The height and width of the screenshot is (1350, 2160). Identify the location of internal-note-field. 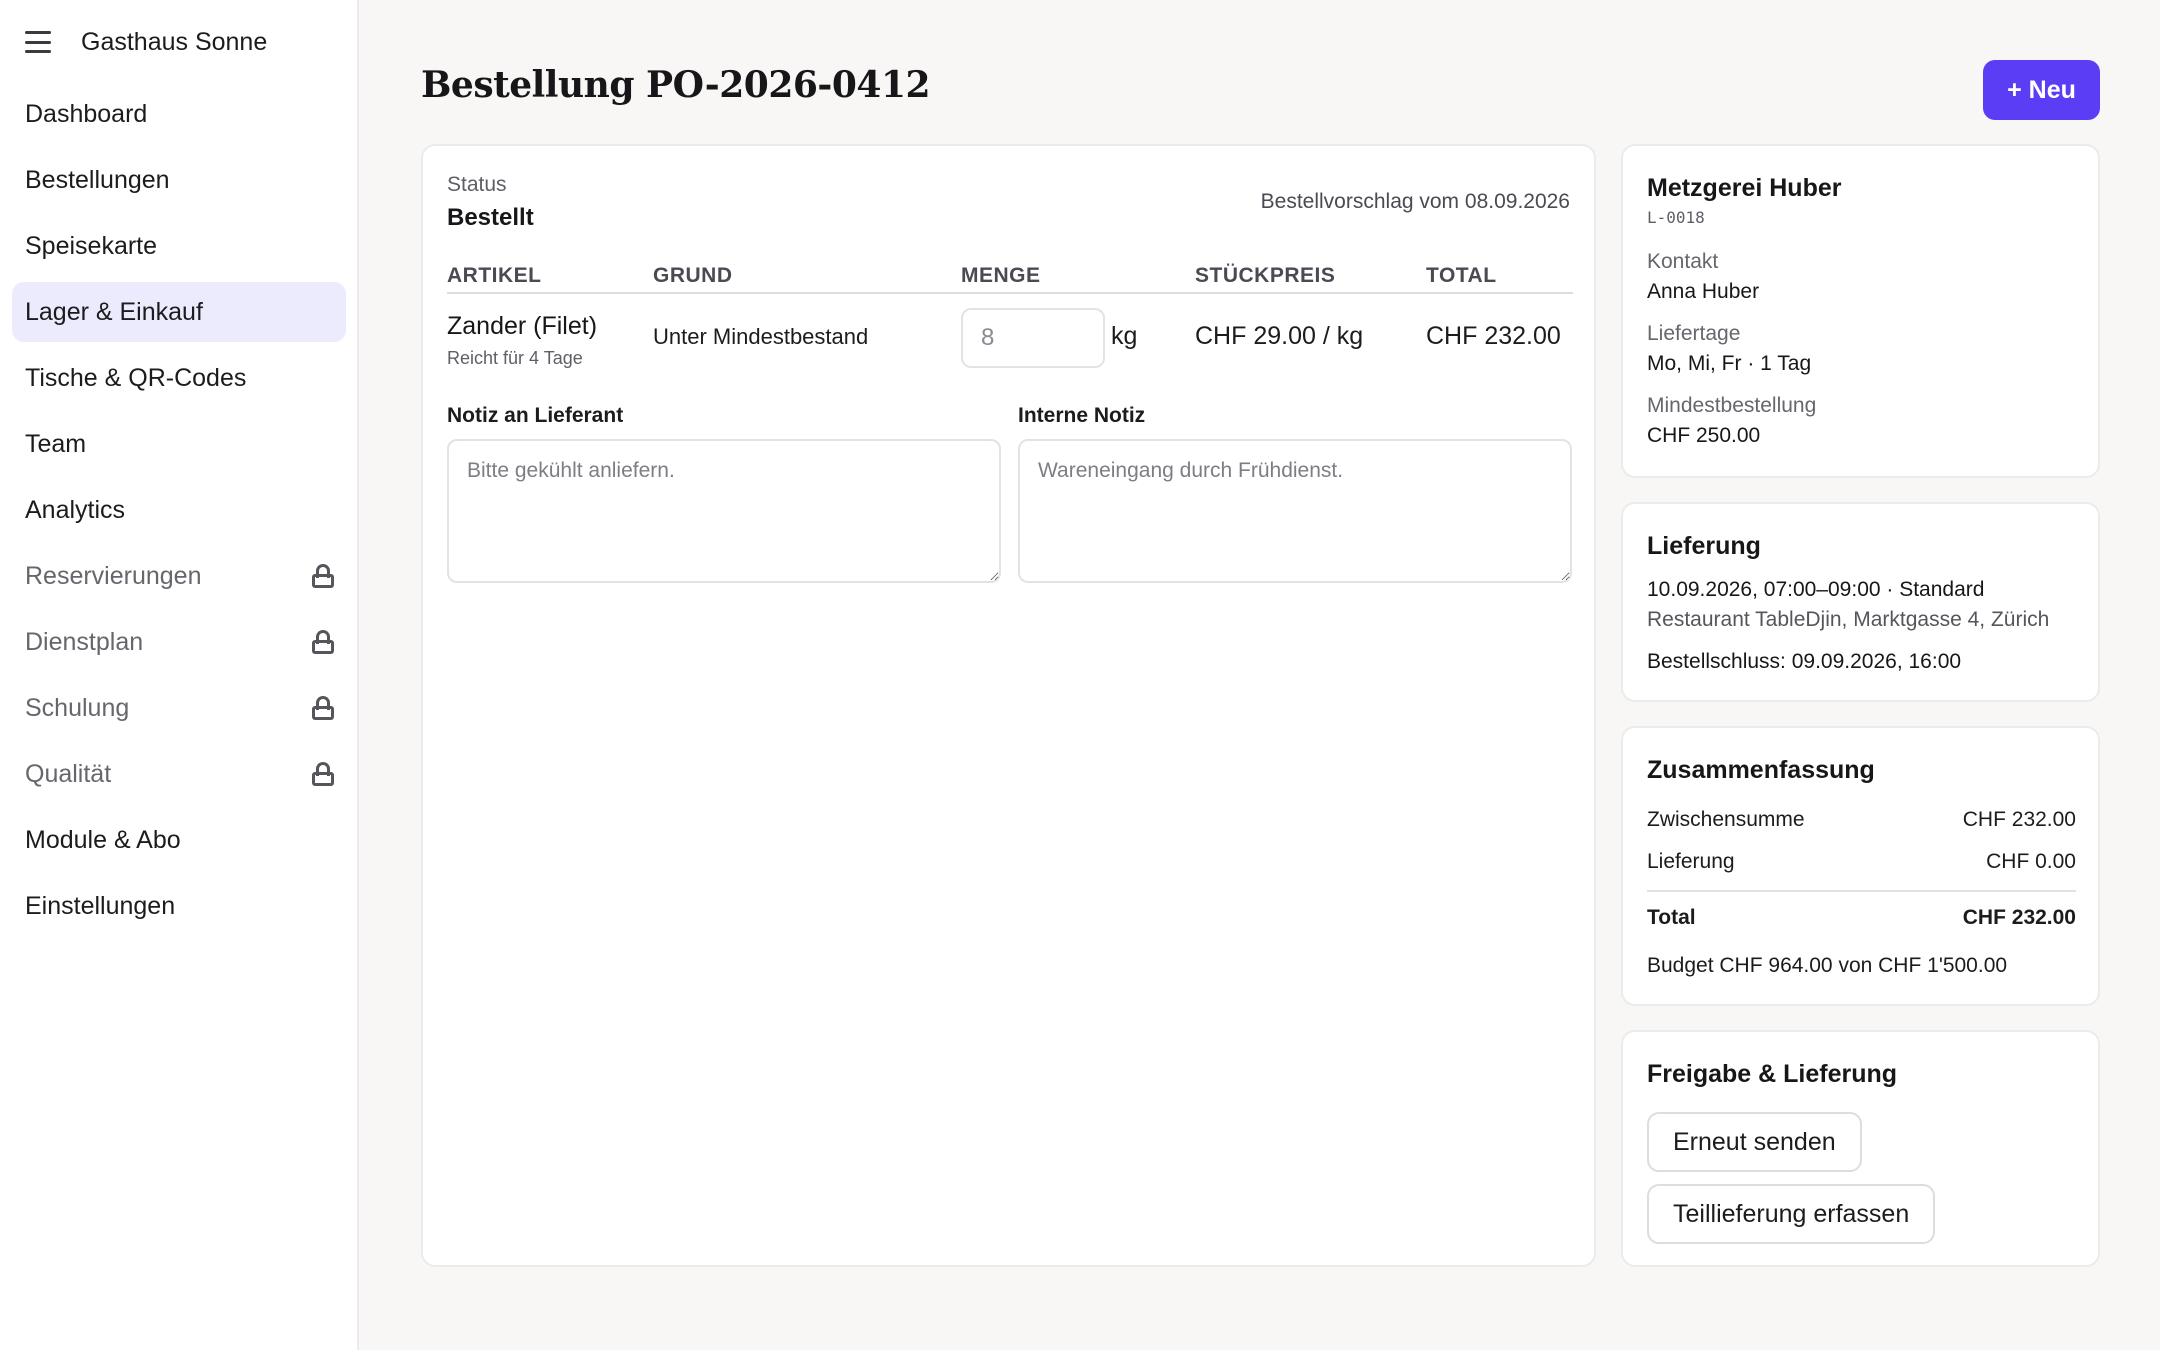
(1295, 511).